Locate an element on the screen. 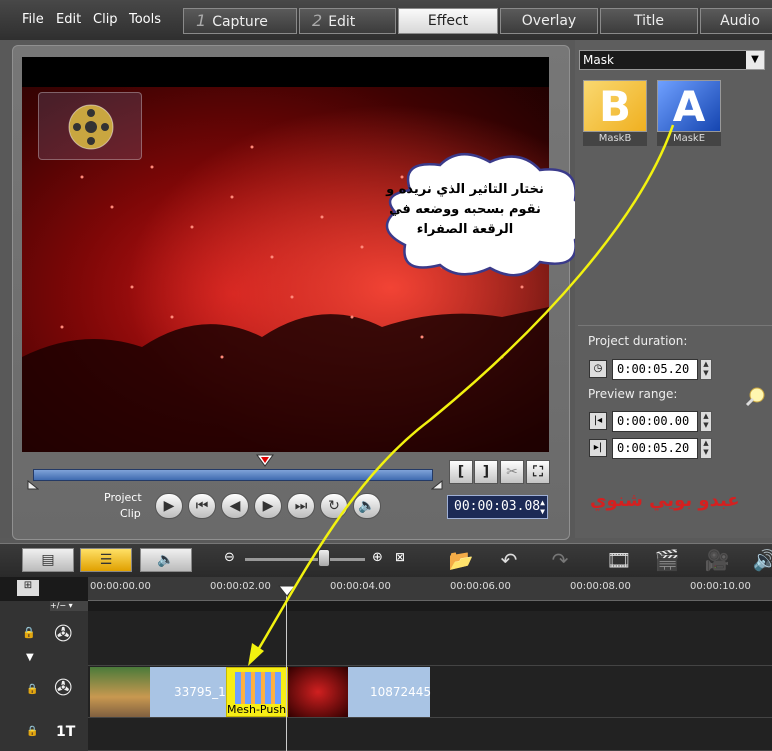  timecode-display: 00:00:03.08 ▲ ▼ is located at coordinates (497, 507).